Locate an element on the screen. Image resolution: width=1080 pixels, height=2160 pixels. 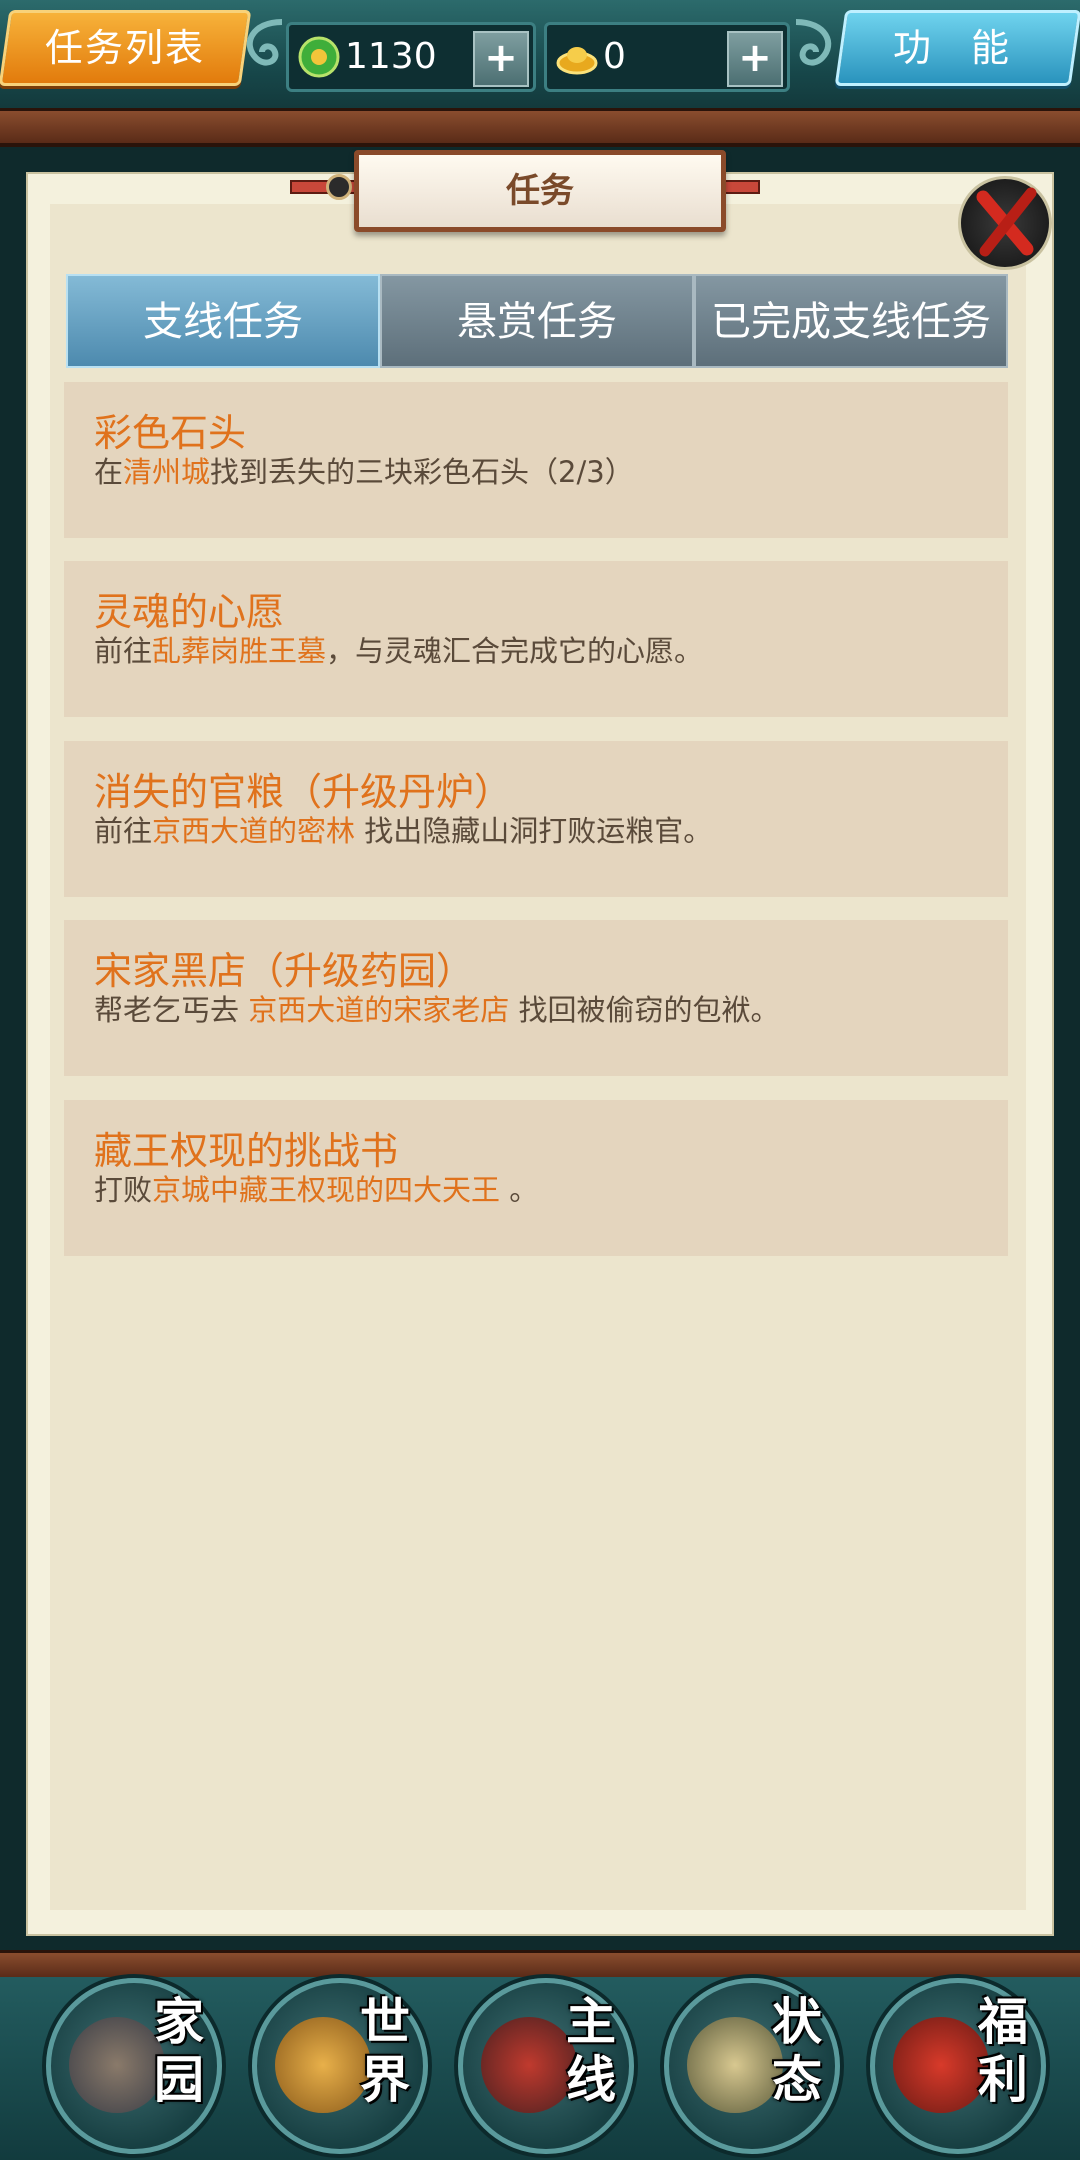
quest-title: 宋家黑店（升级药园） is located at coordinates (284, 971).